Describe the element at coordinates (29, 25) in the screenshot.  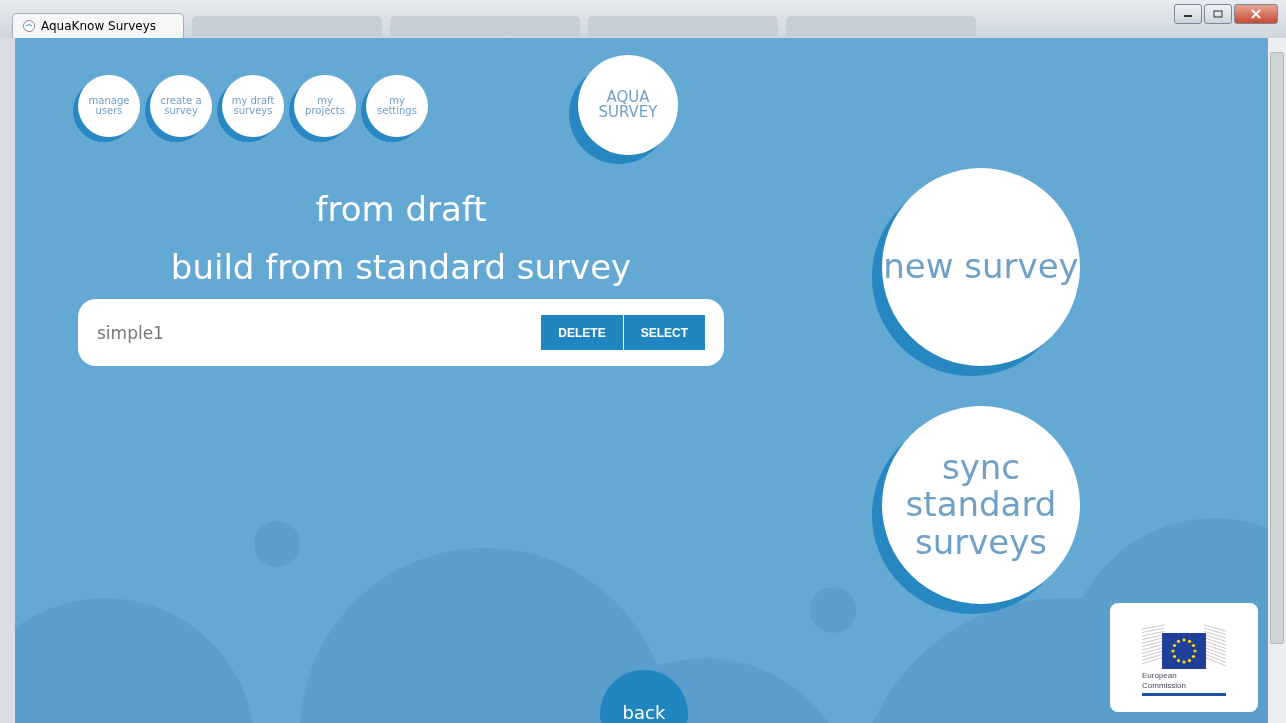
I see `app-icon` at that location.